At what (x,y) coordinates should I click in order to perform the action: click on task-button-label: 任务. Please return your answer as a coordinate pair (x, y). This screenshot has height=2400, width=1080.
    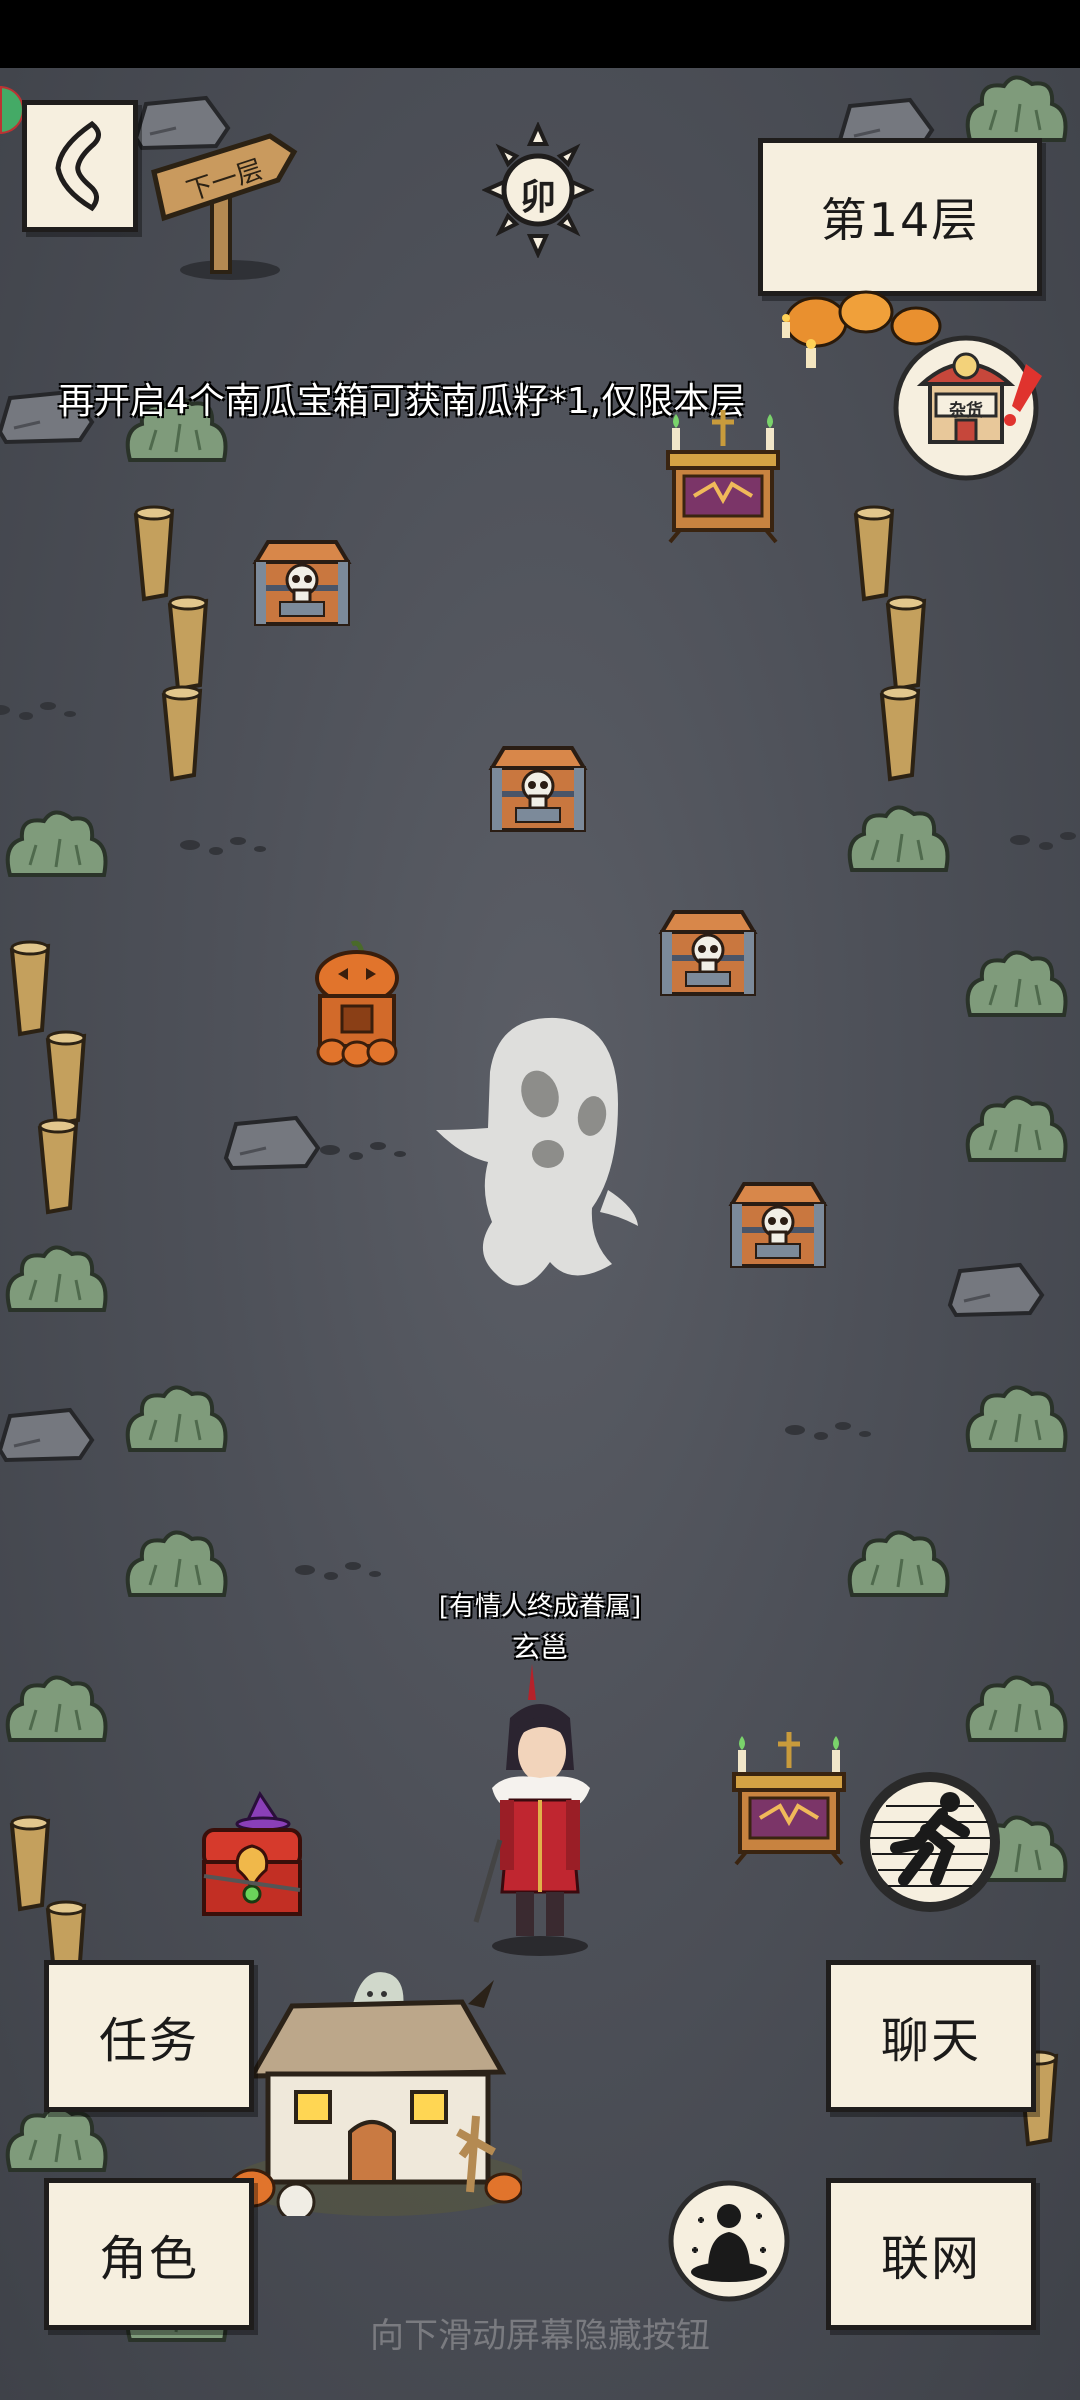
    Looking at the image, I should click on (148, 2041).